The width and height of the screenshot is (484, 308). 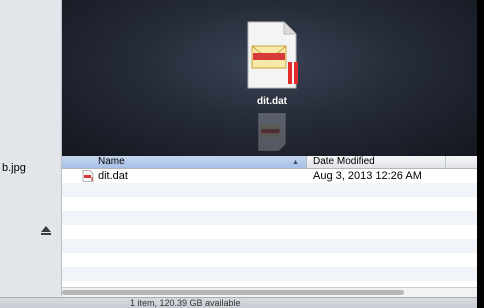 I want to click on column-header-label: Name, so click(x=111, y=161).